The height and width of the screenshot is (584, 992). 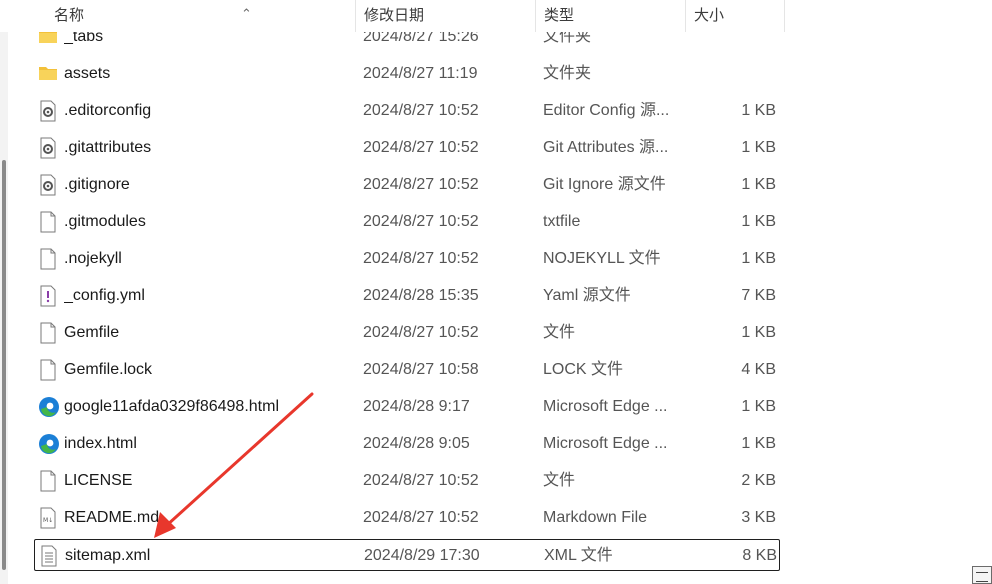 I want to click on file-type: Markdown File, so click(x=595, y=517).